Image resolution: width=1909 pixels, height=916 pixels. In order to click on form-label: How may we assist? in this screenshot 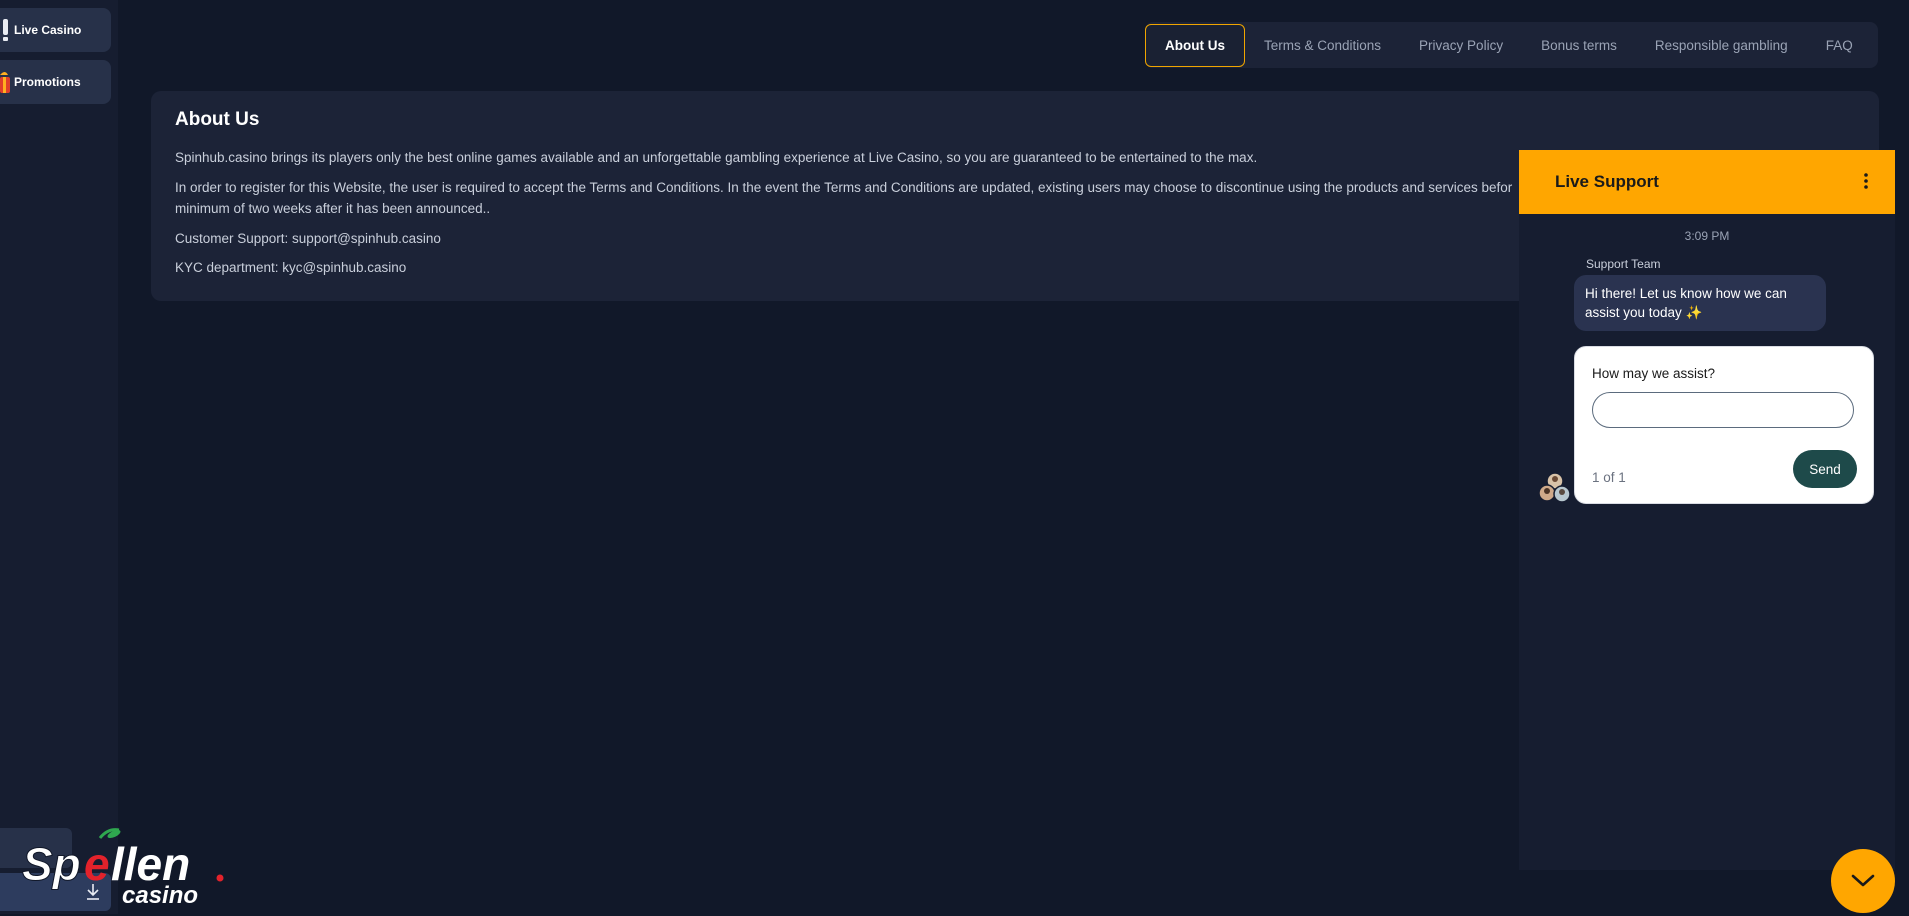, I will do `click(1654, 373)`.